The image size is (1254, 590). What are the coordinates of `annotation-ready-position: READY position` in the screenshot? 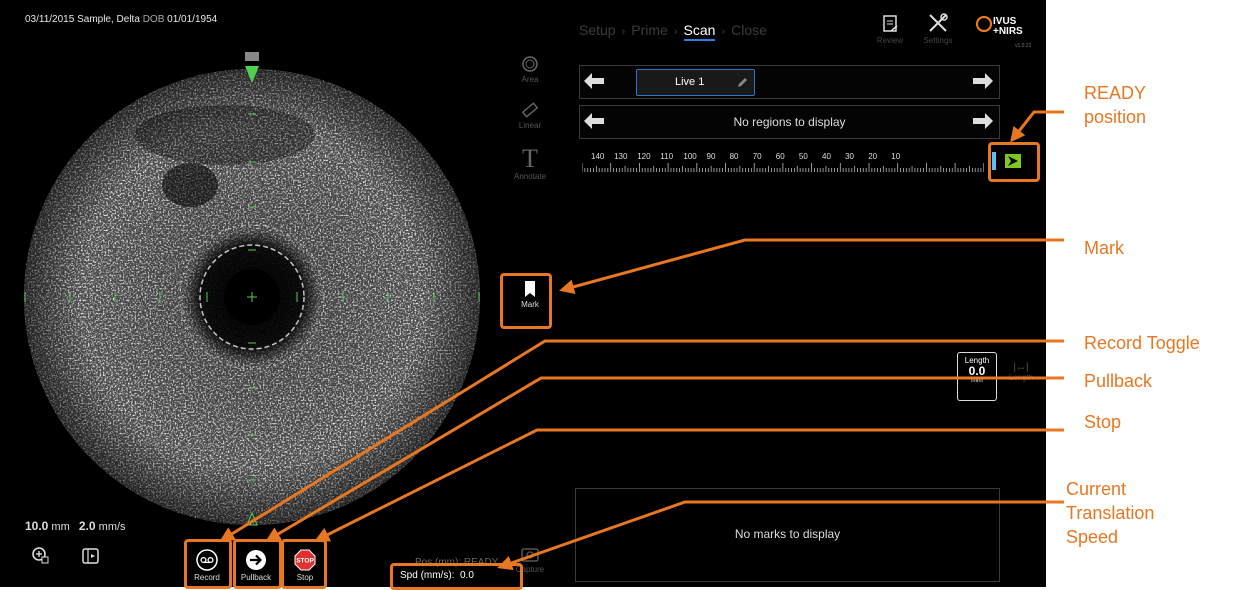 It's located at (1115, 105).